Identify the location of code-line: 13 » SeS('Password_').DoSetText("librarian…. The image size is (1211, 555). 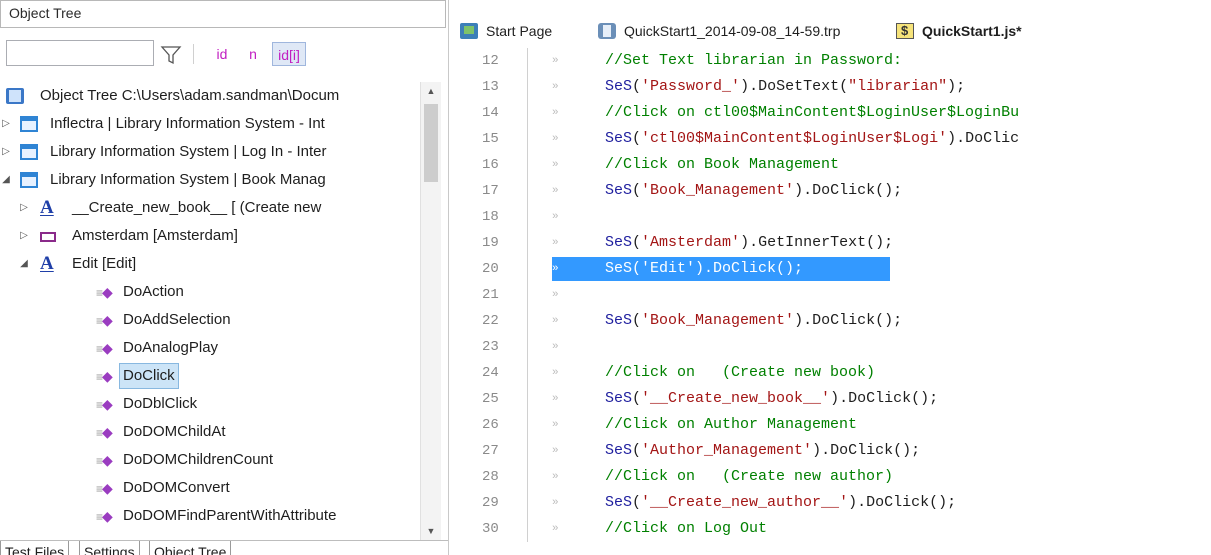
(832, 87).